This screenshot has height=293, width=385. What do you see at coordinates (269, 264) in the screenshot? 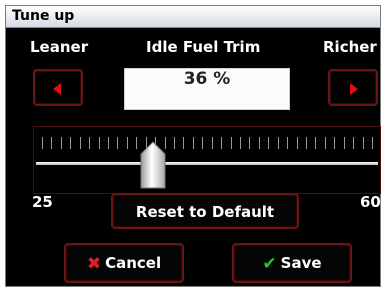
I see `checkmark-icon: ✔` at bounding box center [269, 264].